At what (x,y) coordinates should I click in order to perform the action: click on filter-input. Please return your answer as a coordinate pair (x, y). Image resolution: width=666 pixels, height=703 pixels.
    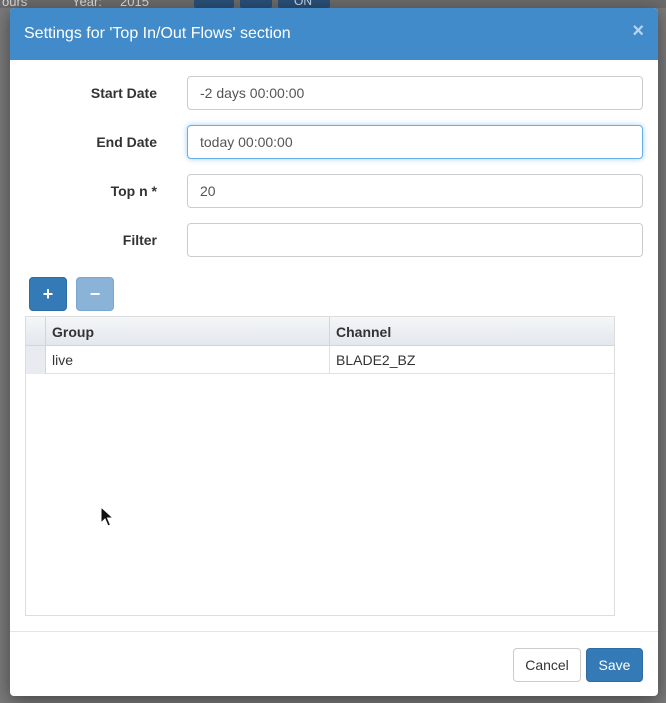
    Looking at the image, I should click on (415, 240).